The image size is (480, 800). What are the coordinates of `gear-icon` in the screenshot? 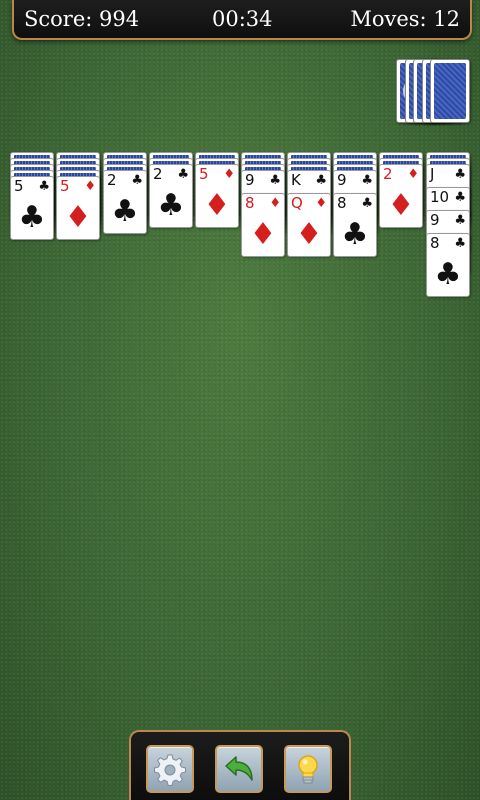 It's located at (170, 770).